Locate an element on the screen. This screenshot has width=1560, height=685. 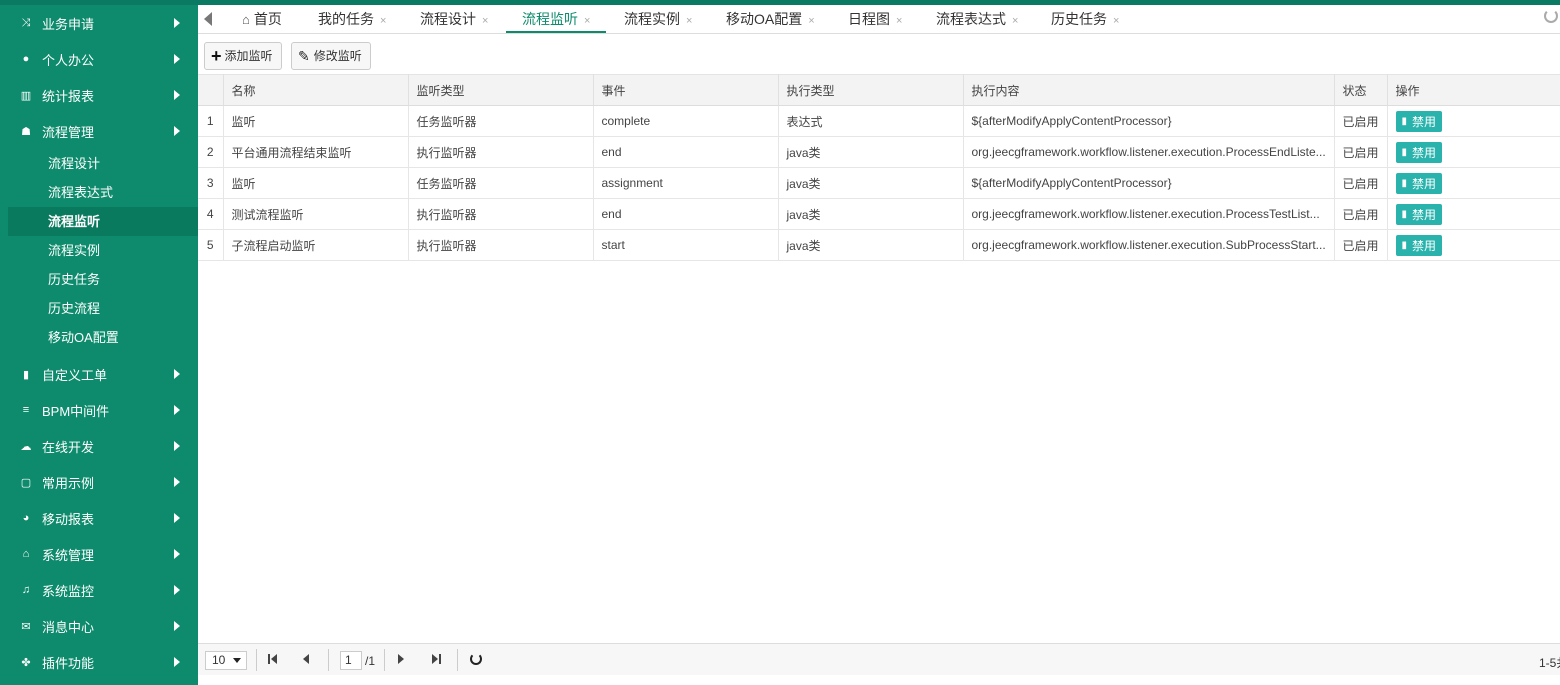
sidebar-subitem: 流程设计 is located at coordinates (99, 163).